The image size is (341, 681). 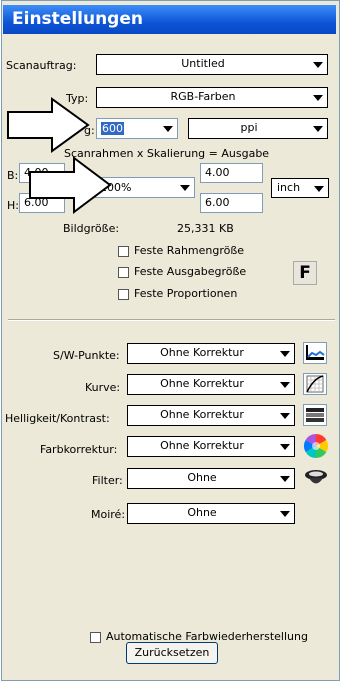 I want to click on farbkorrektur-label: Farbkorrektur:, so click(x=79, y=449).